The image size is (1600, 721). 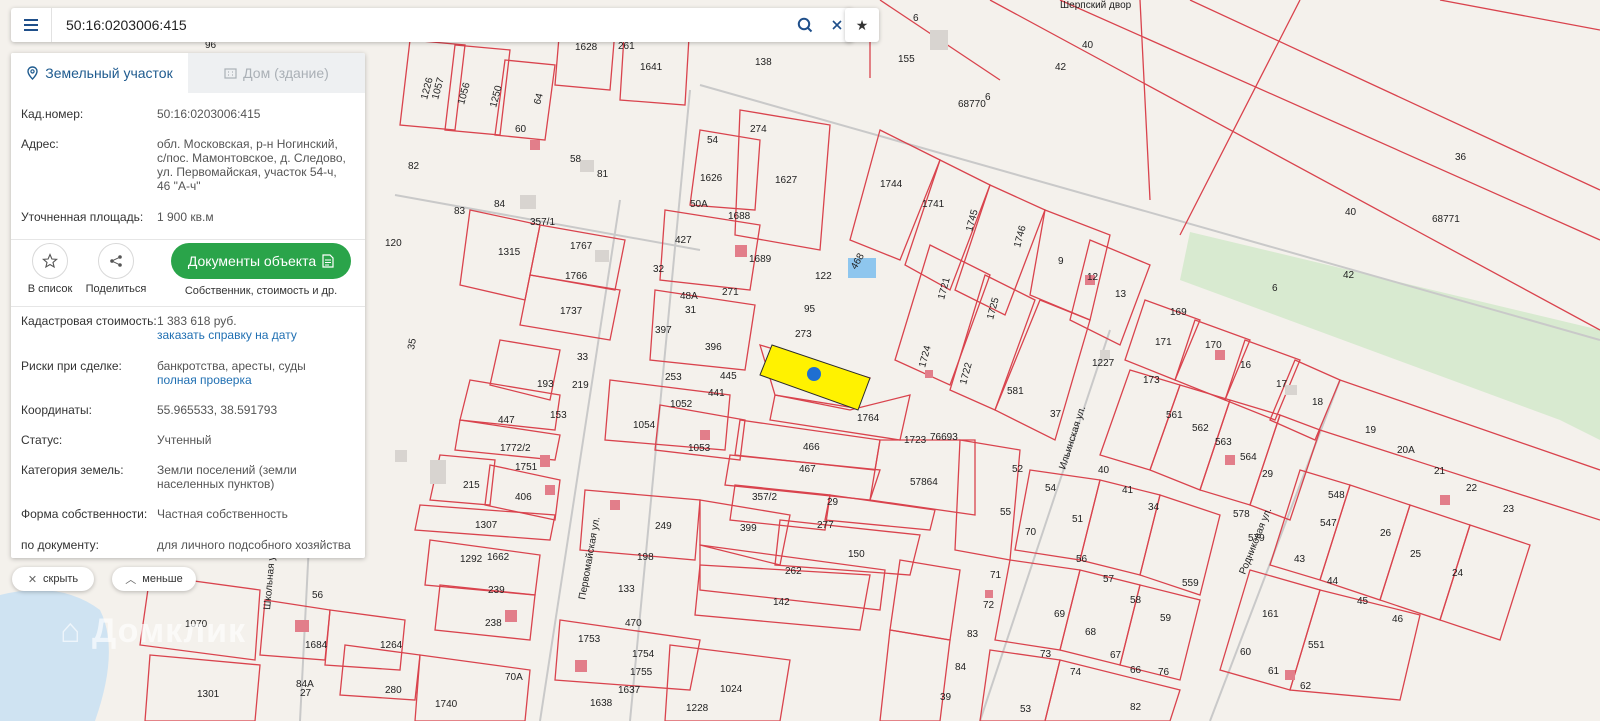 What do you see at coordinates (837, 25) in the screenshot?
I see `close-icon` at bounding box center [837, 25].